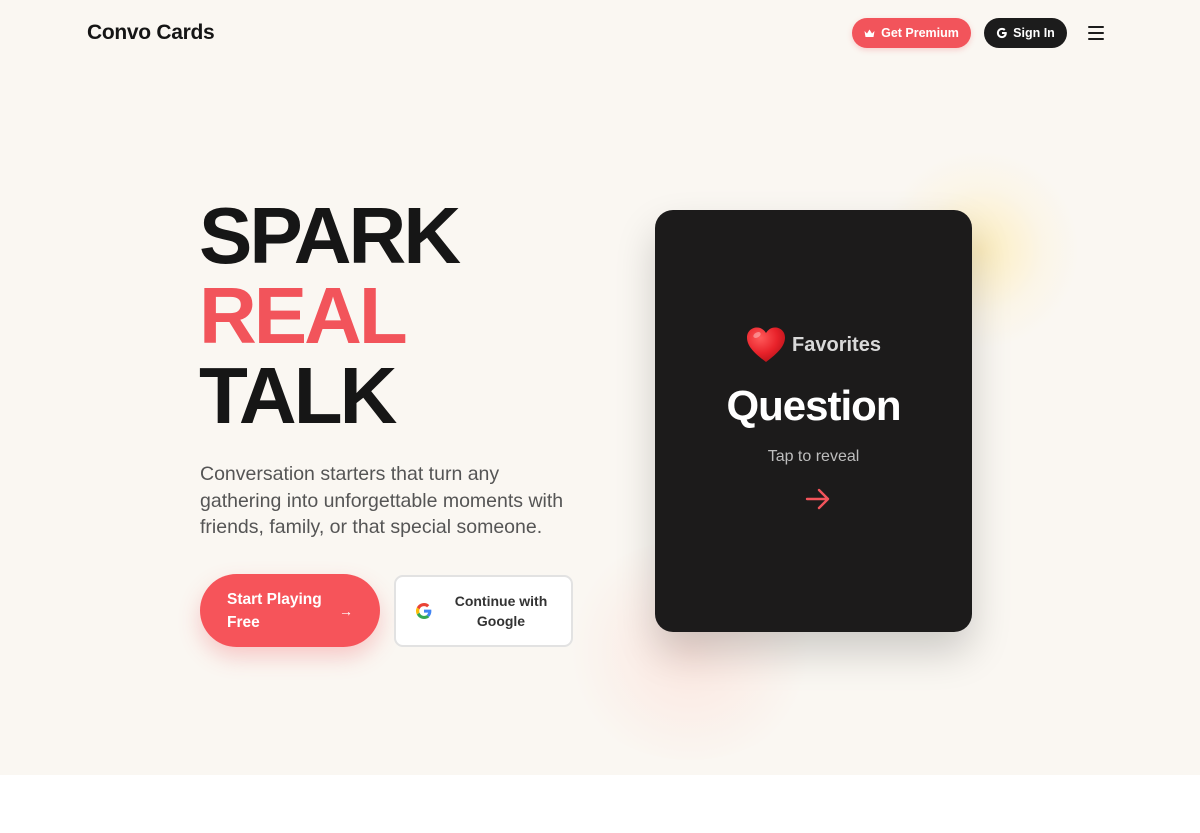 Image resolution: width=1200 pixels, height=833 pixels. What do you see at coordinates (501, 611) in the screenshot?
I see `continue-with-google-label: Continue with Google` at bounding box center [501, 611].